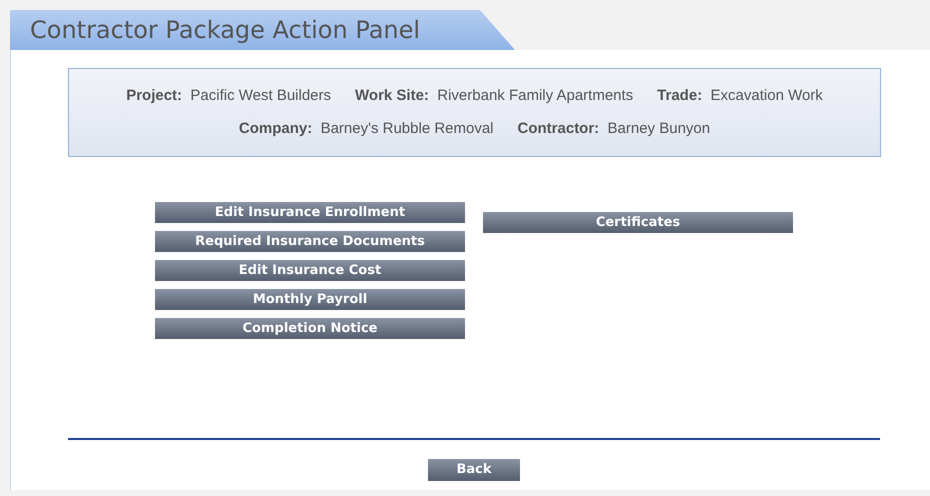 Image resolution: width=930 pixels, height=496 pixels. Describe the element at coordinates (614, 129) in the screenshot. I see `info-field: Contractor: Barney Bunyon` at that location.